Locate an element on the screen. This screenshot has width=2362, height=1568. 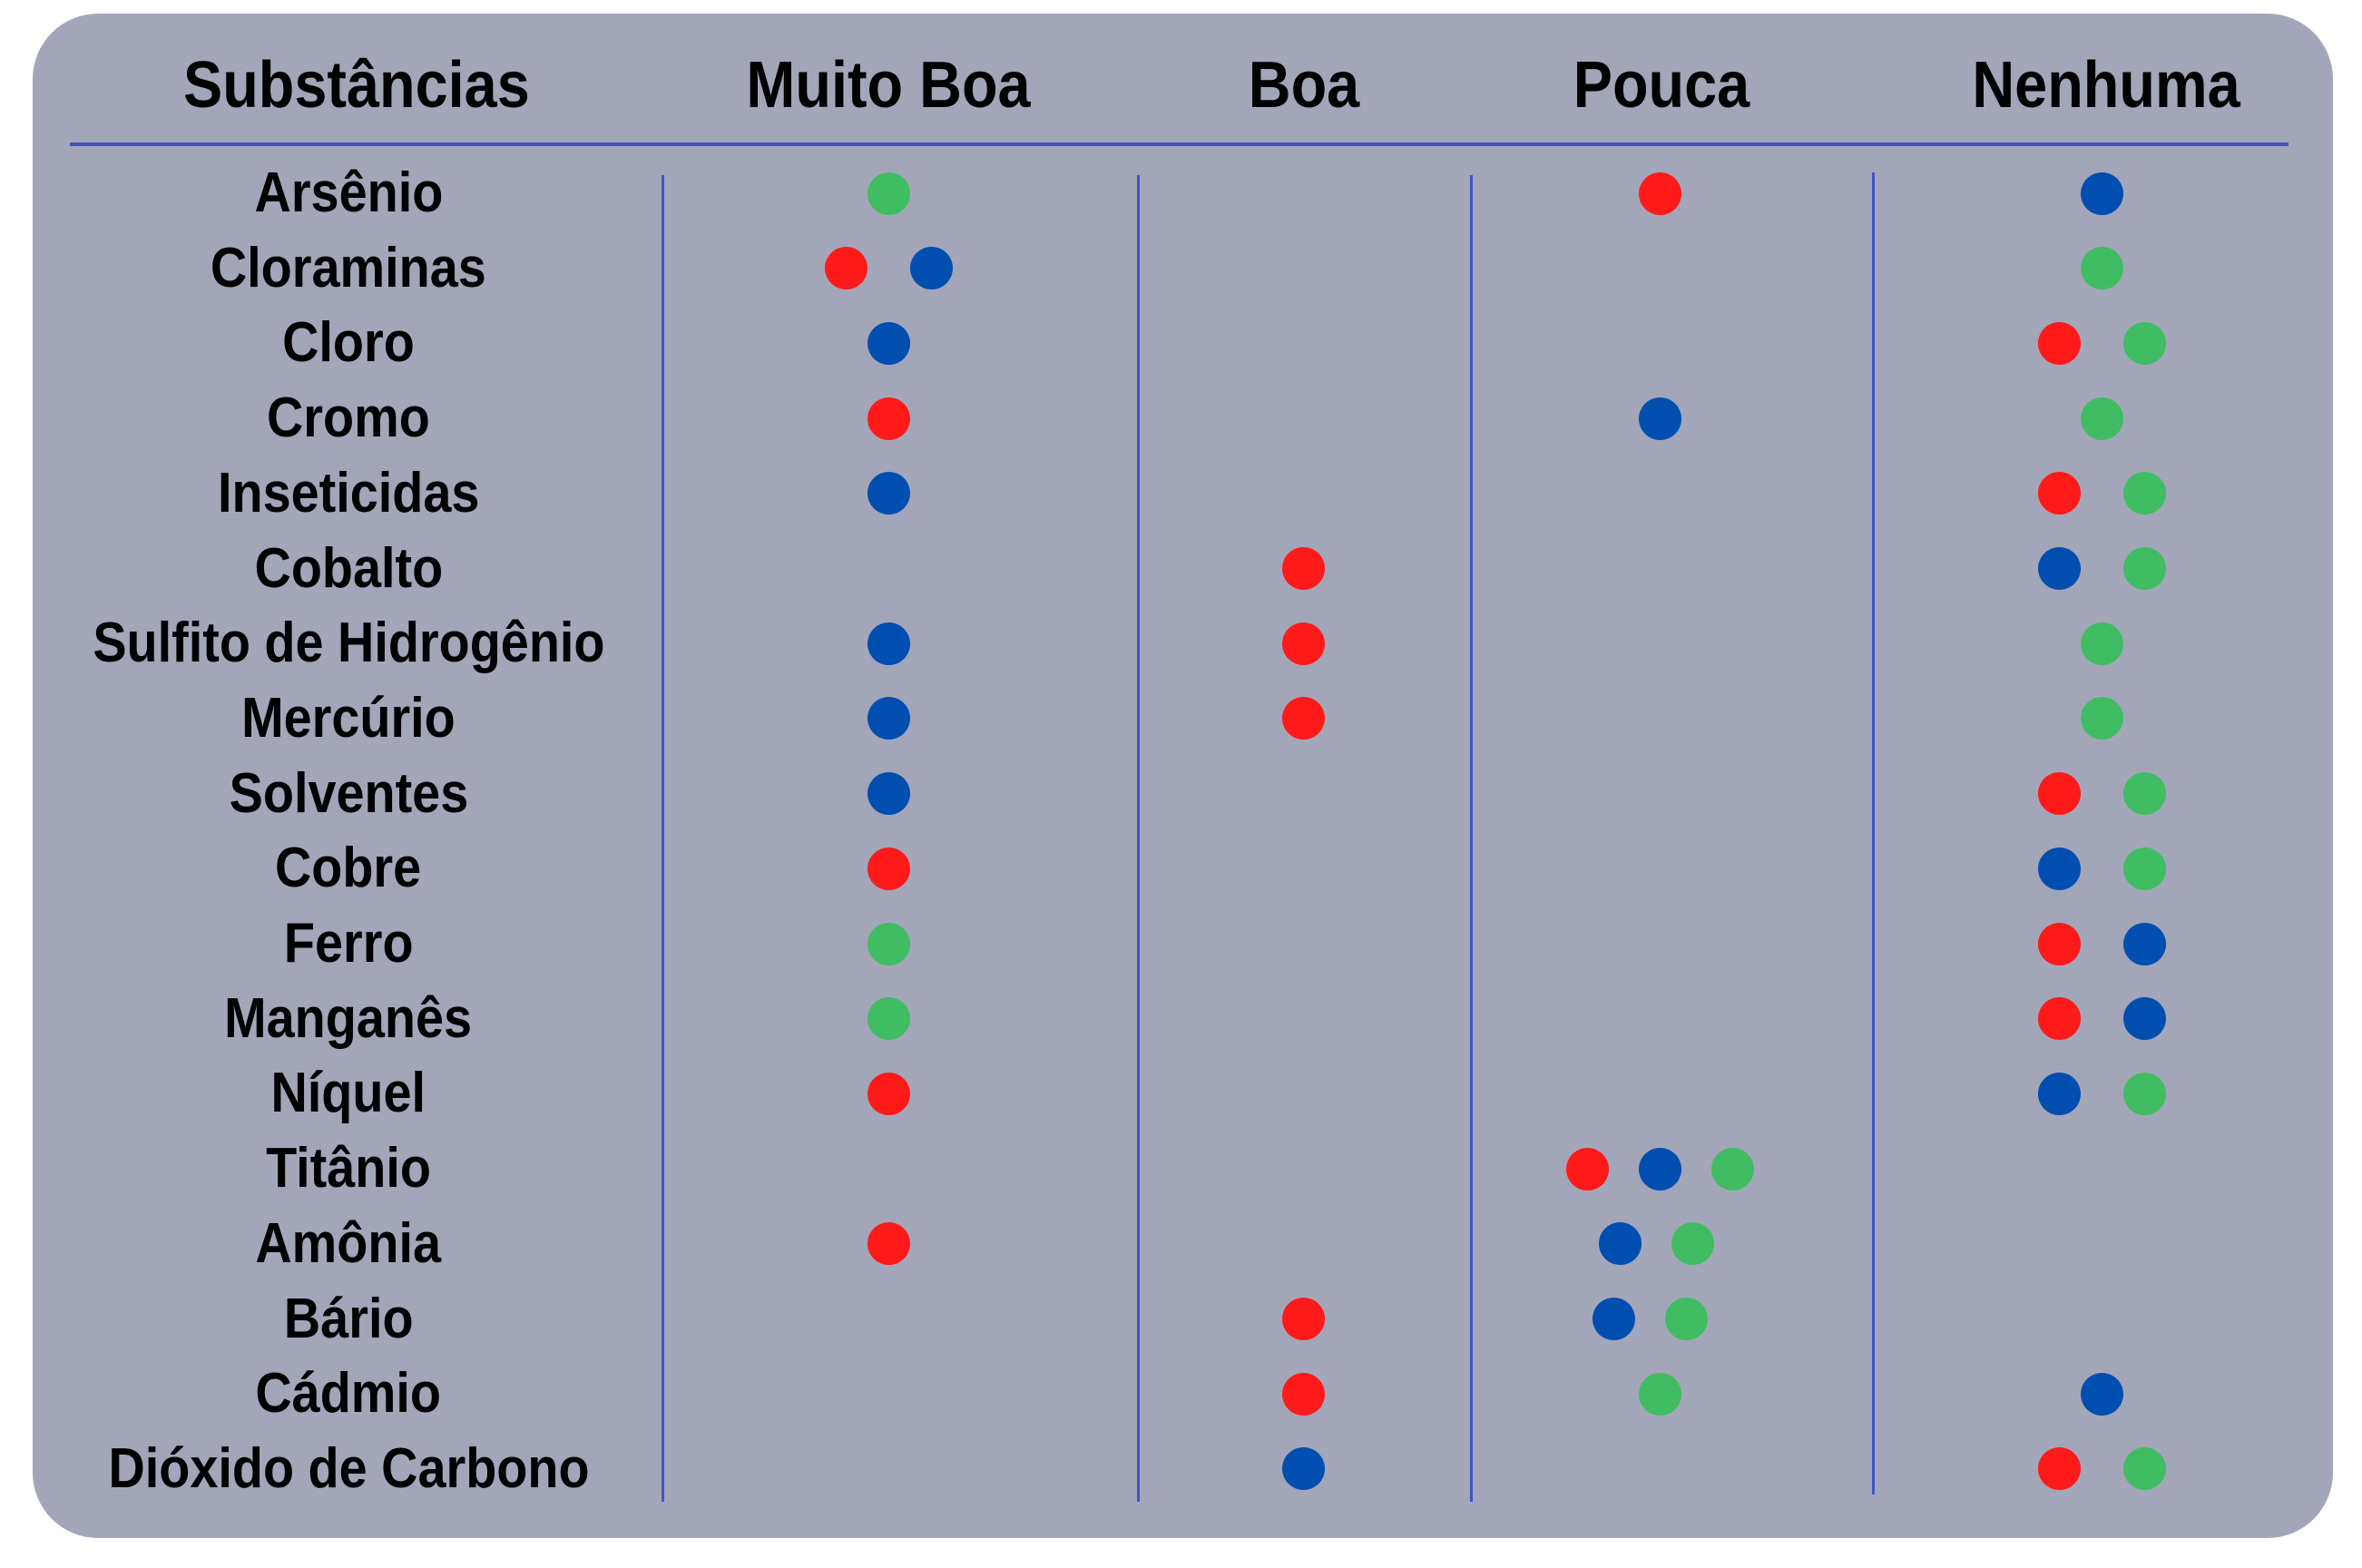
substance-label: Mercúrio is located at coordinates (348, 718).